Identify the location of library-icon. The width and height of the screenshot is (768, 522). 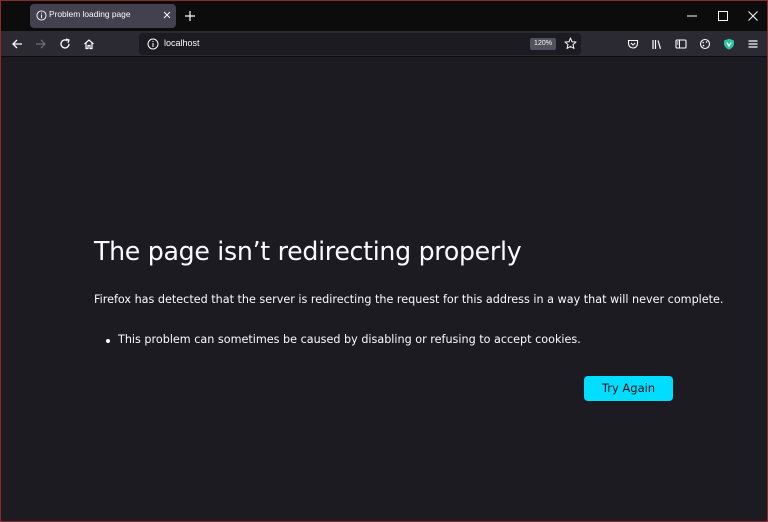
(657, 44).